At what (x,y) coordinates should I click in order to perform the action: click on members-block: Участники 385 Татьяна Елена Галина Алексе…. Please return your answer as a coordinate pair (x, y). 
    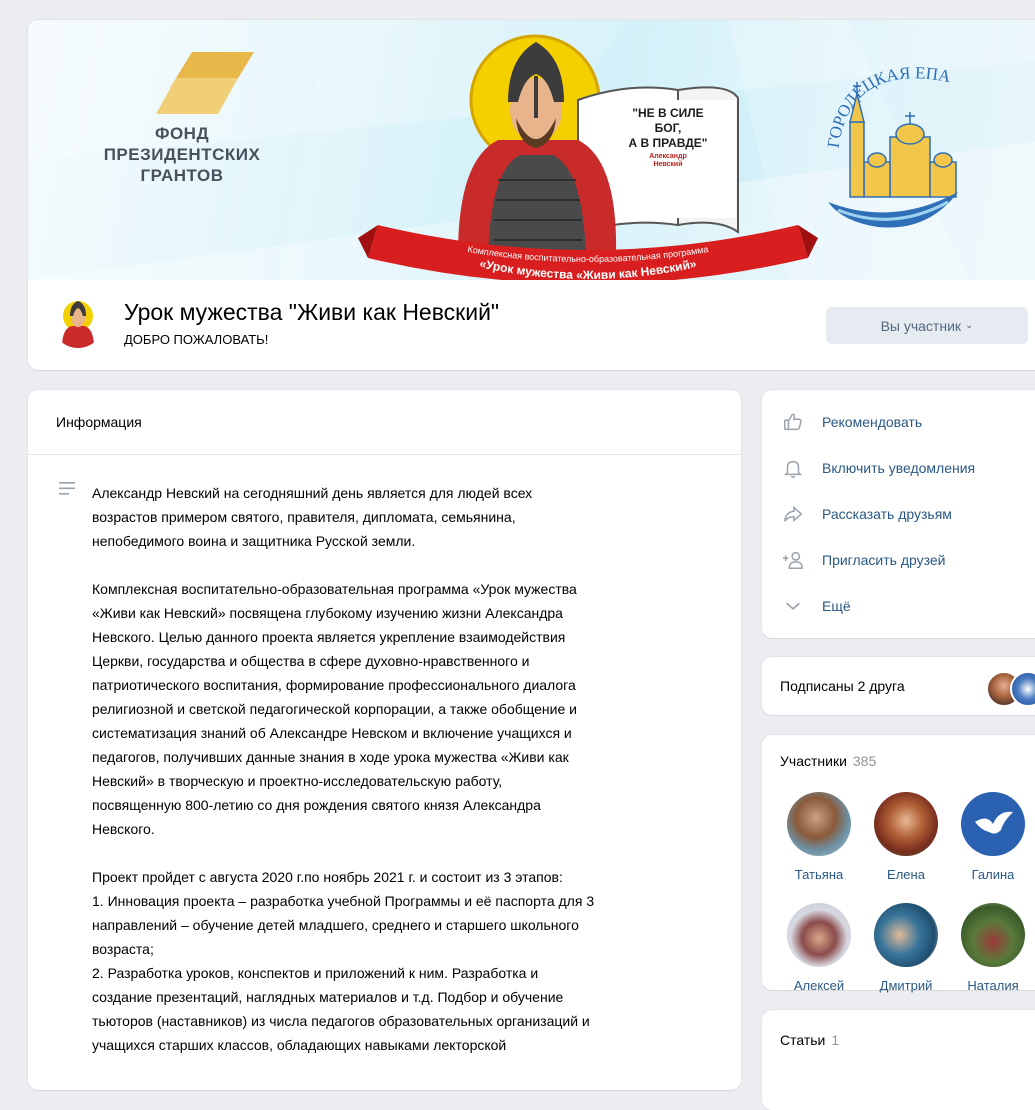
    Looking at the image, I should click on (898, 864).